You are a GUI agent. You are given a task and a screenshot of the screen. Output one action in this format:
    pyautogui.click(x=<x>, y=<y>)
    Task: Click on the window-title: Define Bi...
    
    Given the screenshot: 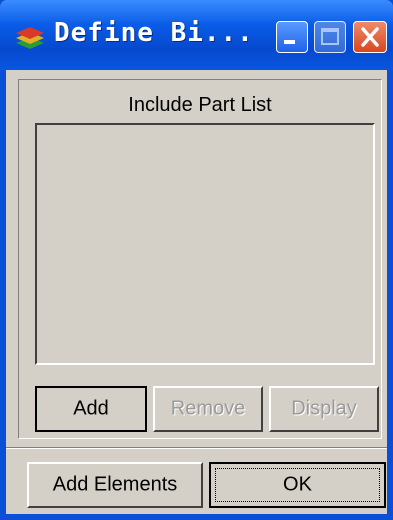 What is the action you would take?
    pyautogui.click(x=154, y=33)
    